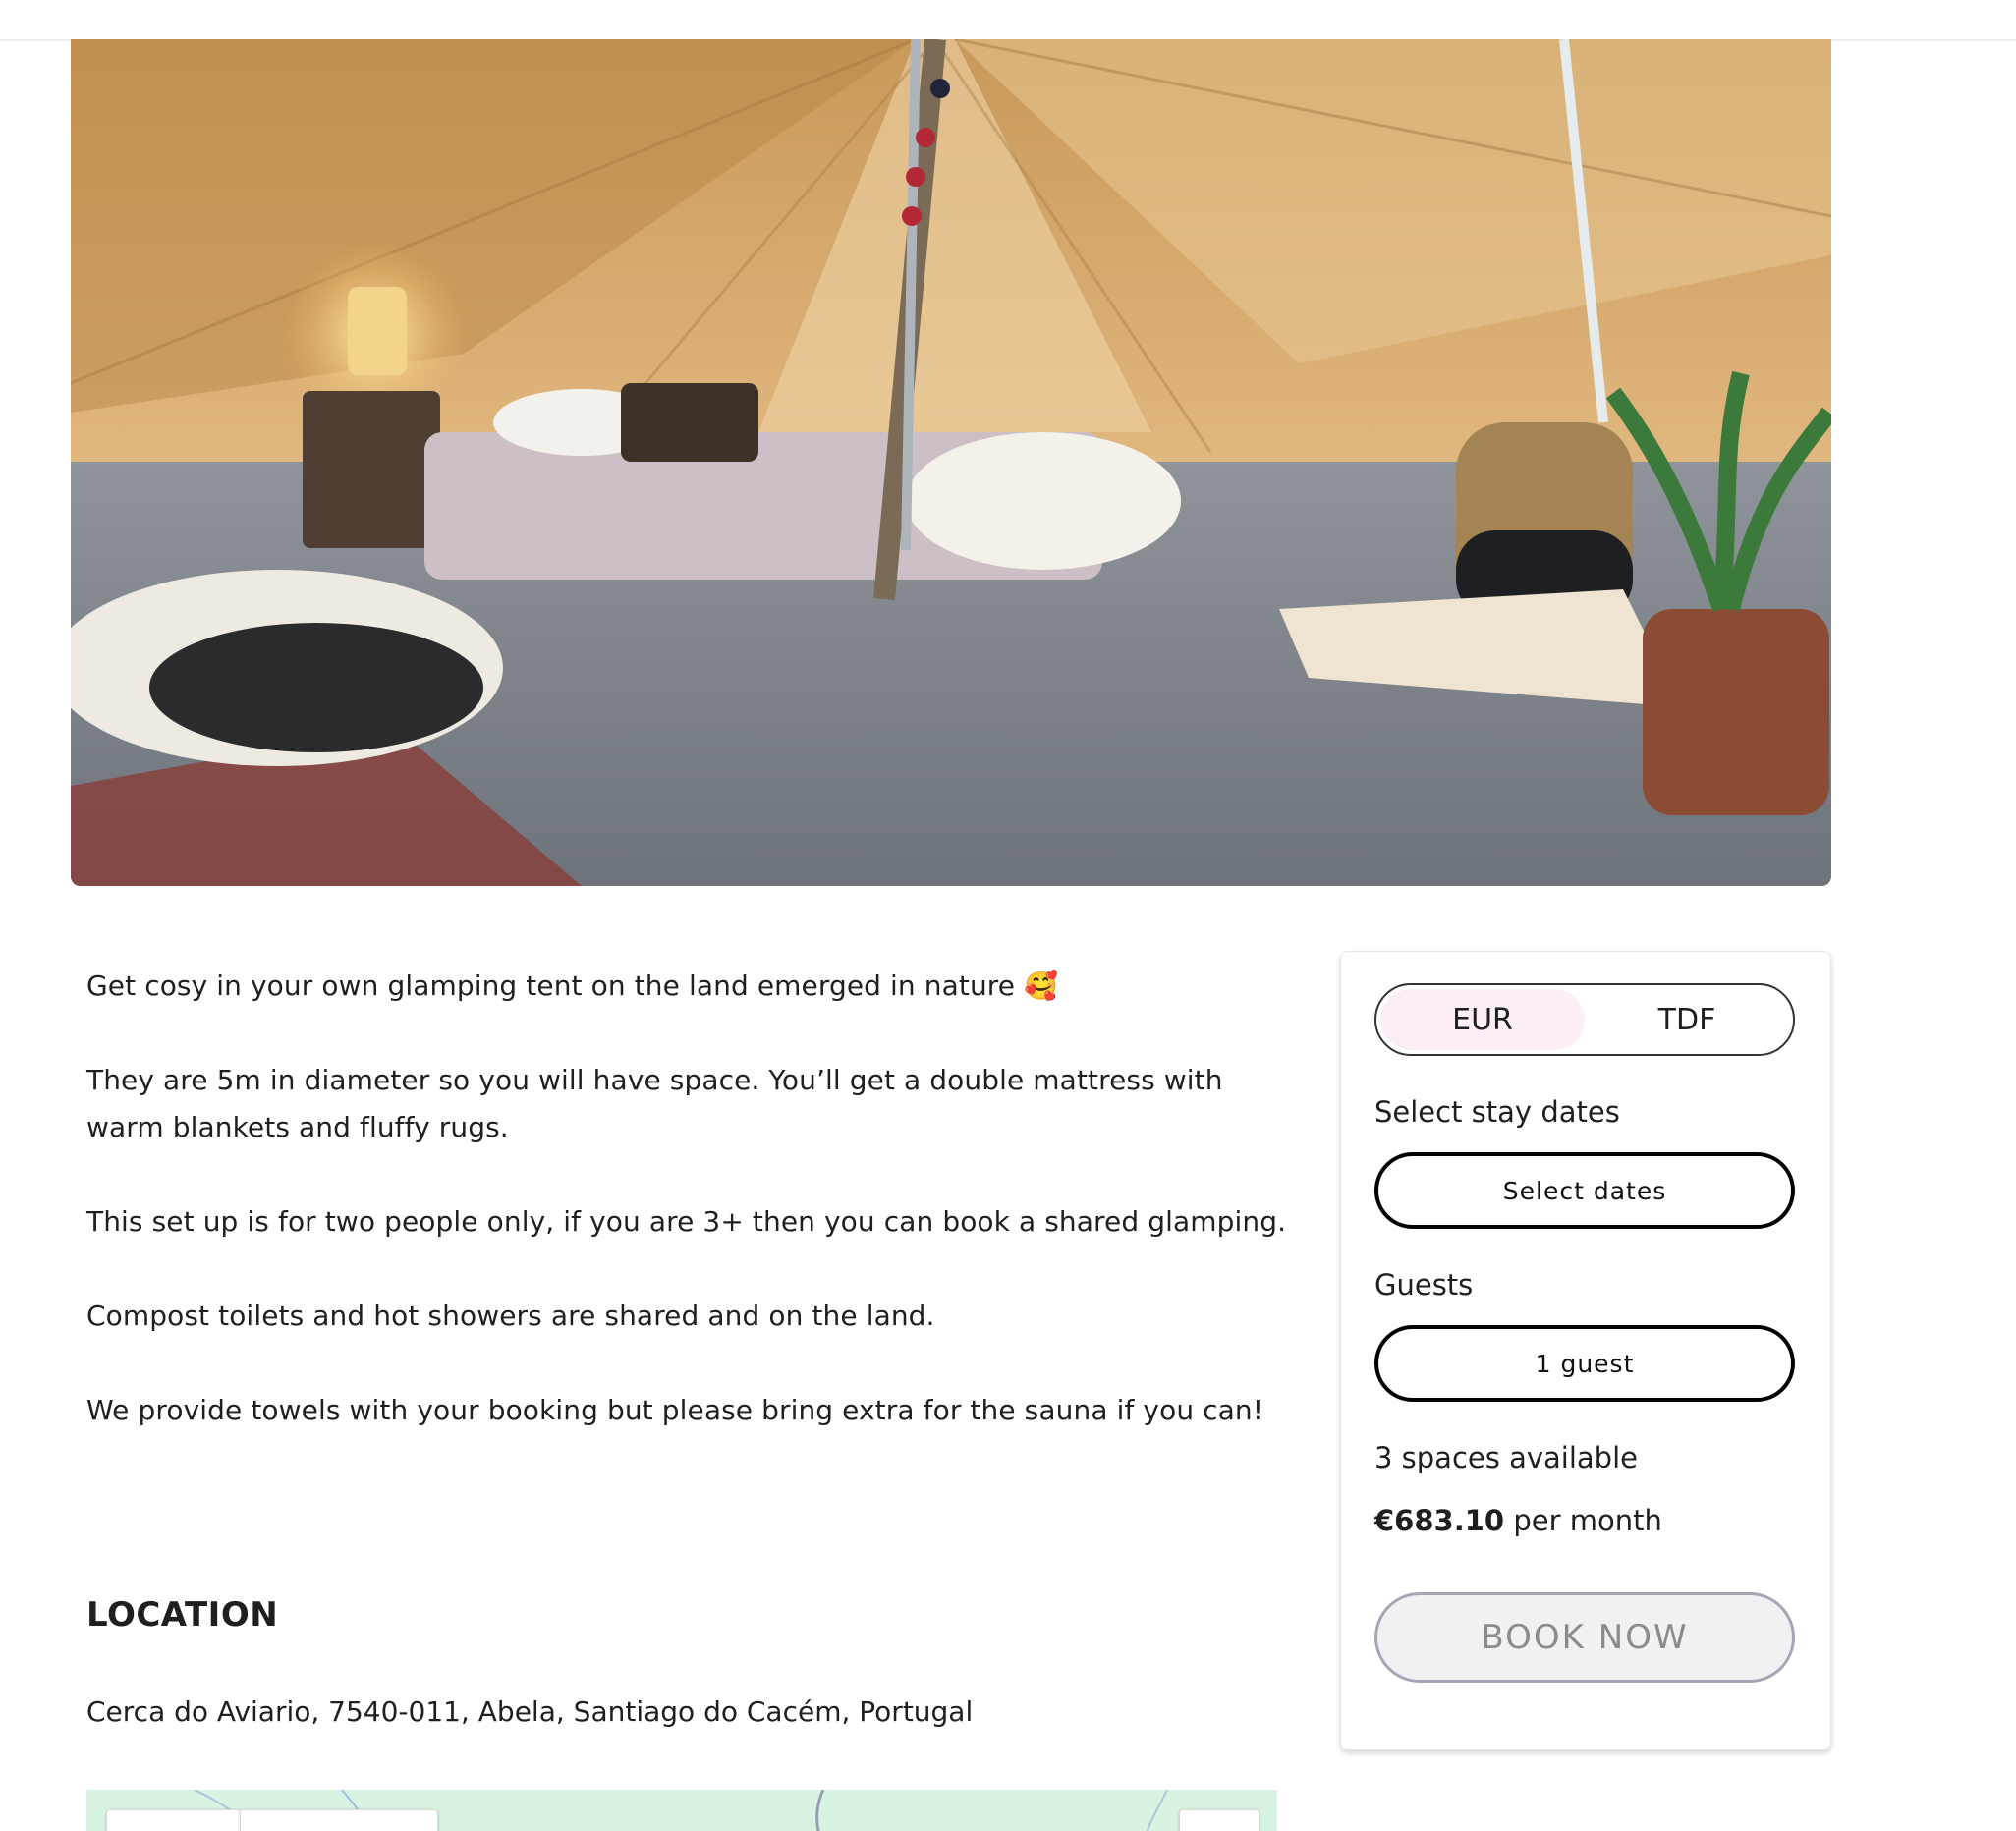  Describe the element at coordinates (1584, 1363) in the screenshot. I see `guests-selector-button: 1 guest` at that location.